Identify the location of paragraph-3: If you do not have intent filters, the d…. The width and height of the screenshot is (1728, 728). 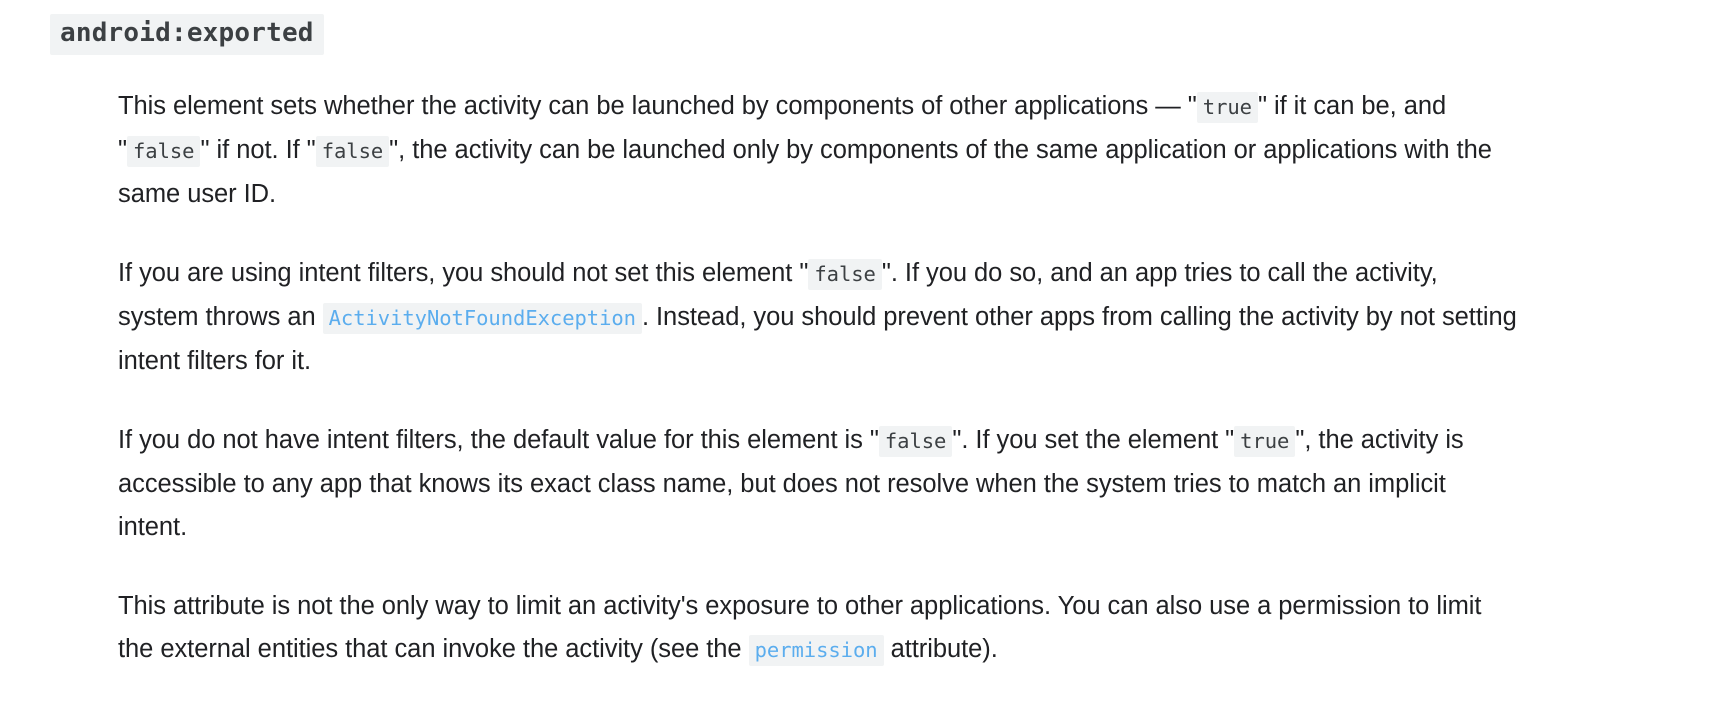
(818, 484).